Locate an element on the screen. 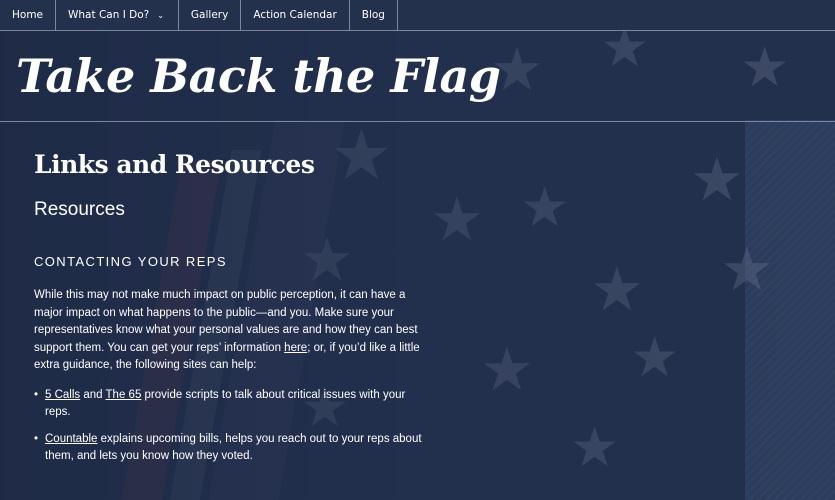 This screenshot has width=835, height=500. list-text: and is located at coordinates (93, 394).